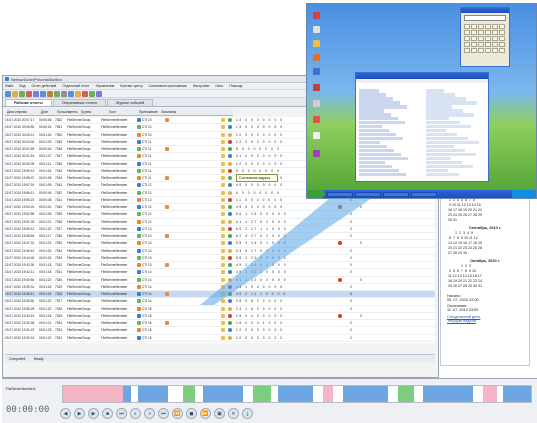  I want to click on menu-item: Вид, so click(22, 86).